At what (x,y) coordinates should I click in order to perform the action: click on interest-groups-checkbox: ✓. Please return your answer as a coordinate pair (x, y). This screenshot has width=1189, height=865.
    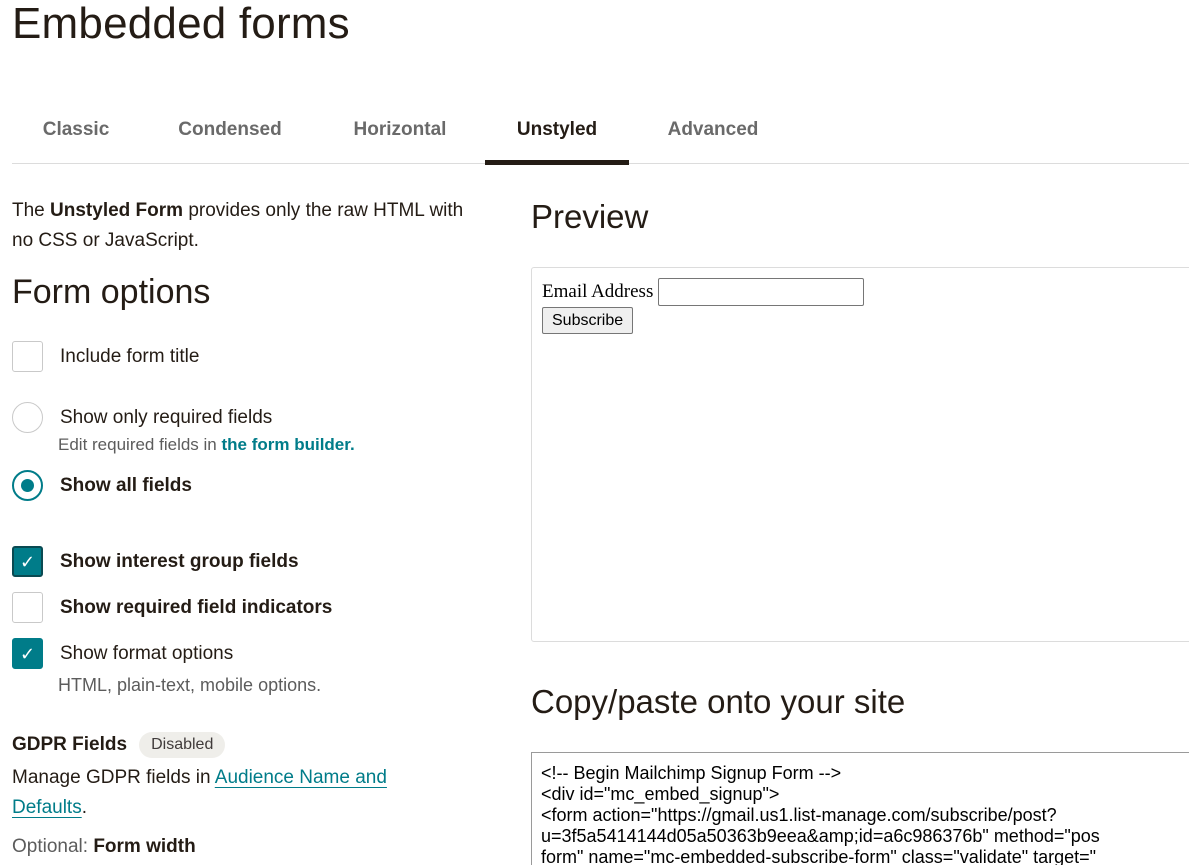
    Looking at the image, I should click on (27, 561).